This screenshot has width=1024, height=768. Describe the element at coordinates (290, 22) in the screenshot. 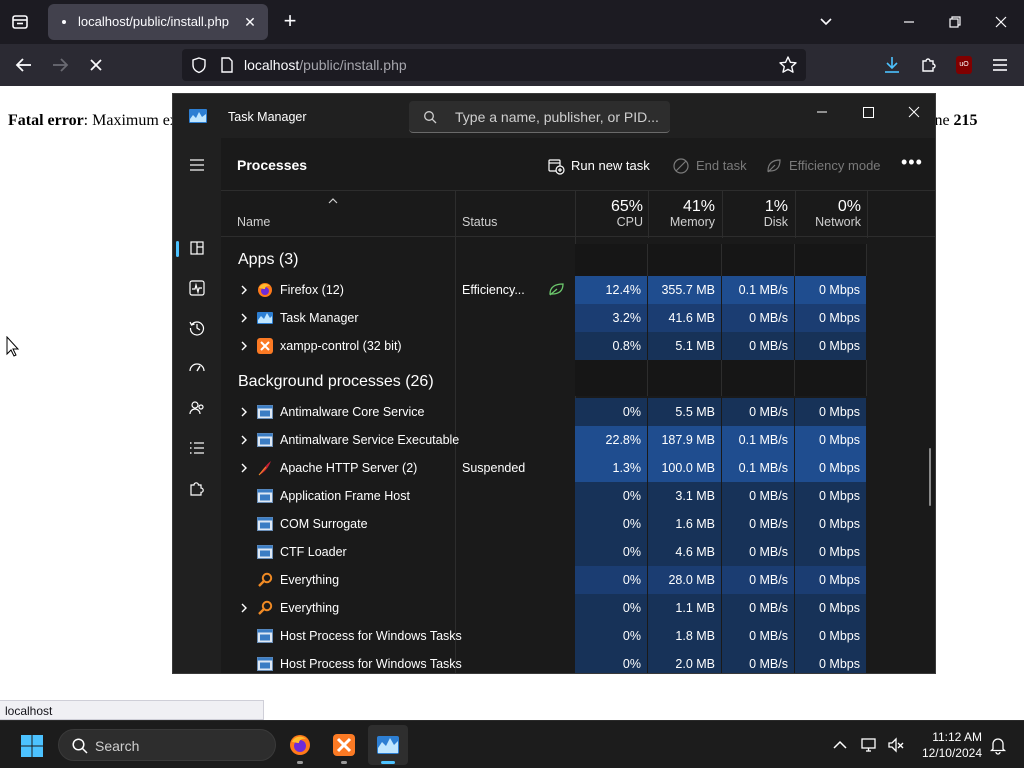

I see `new-tab-icon: +` at that location.